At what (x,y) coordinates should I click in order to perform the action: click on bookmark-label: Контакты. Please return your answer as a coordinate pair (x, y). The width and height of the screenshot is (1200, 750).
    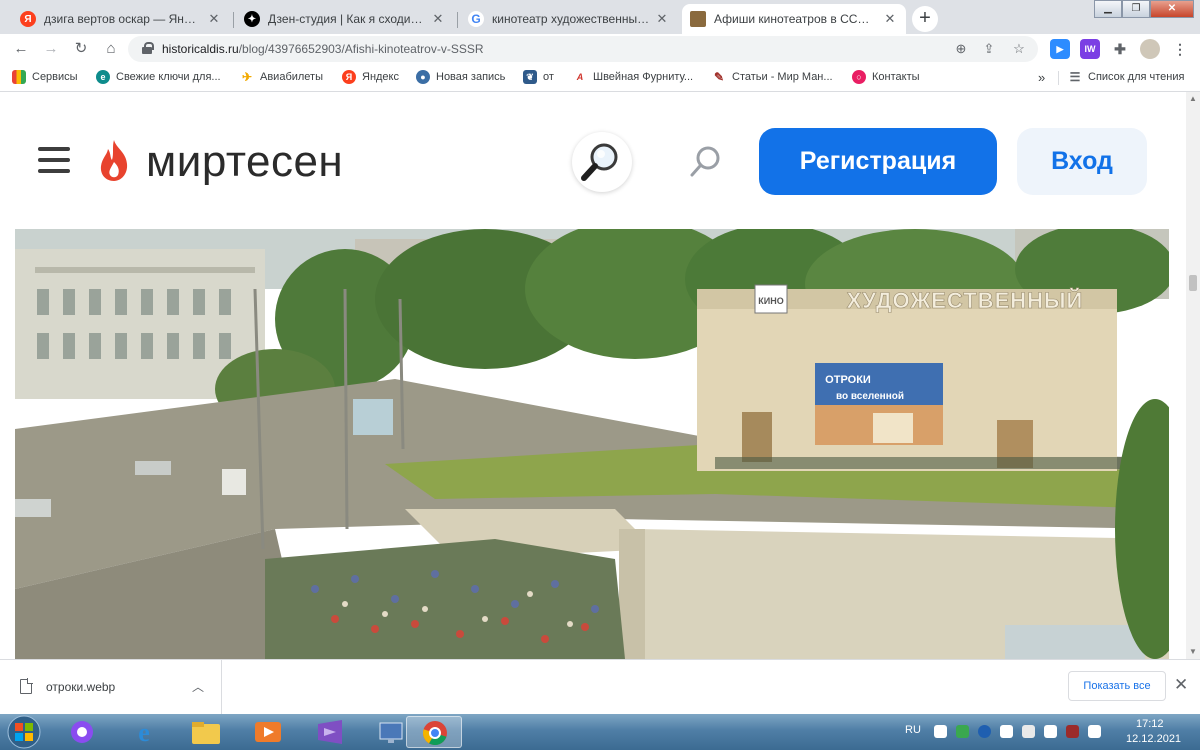
    Looking at the image, I should click on (896, 77).